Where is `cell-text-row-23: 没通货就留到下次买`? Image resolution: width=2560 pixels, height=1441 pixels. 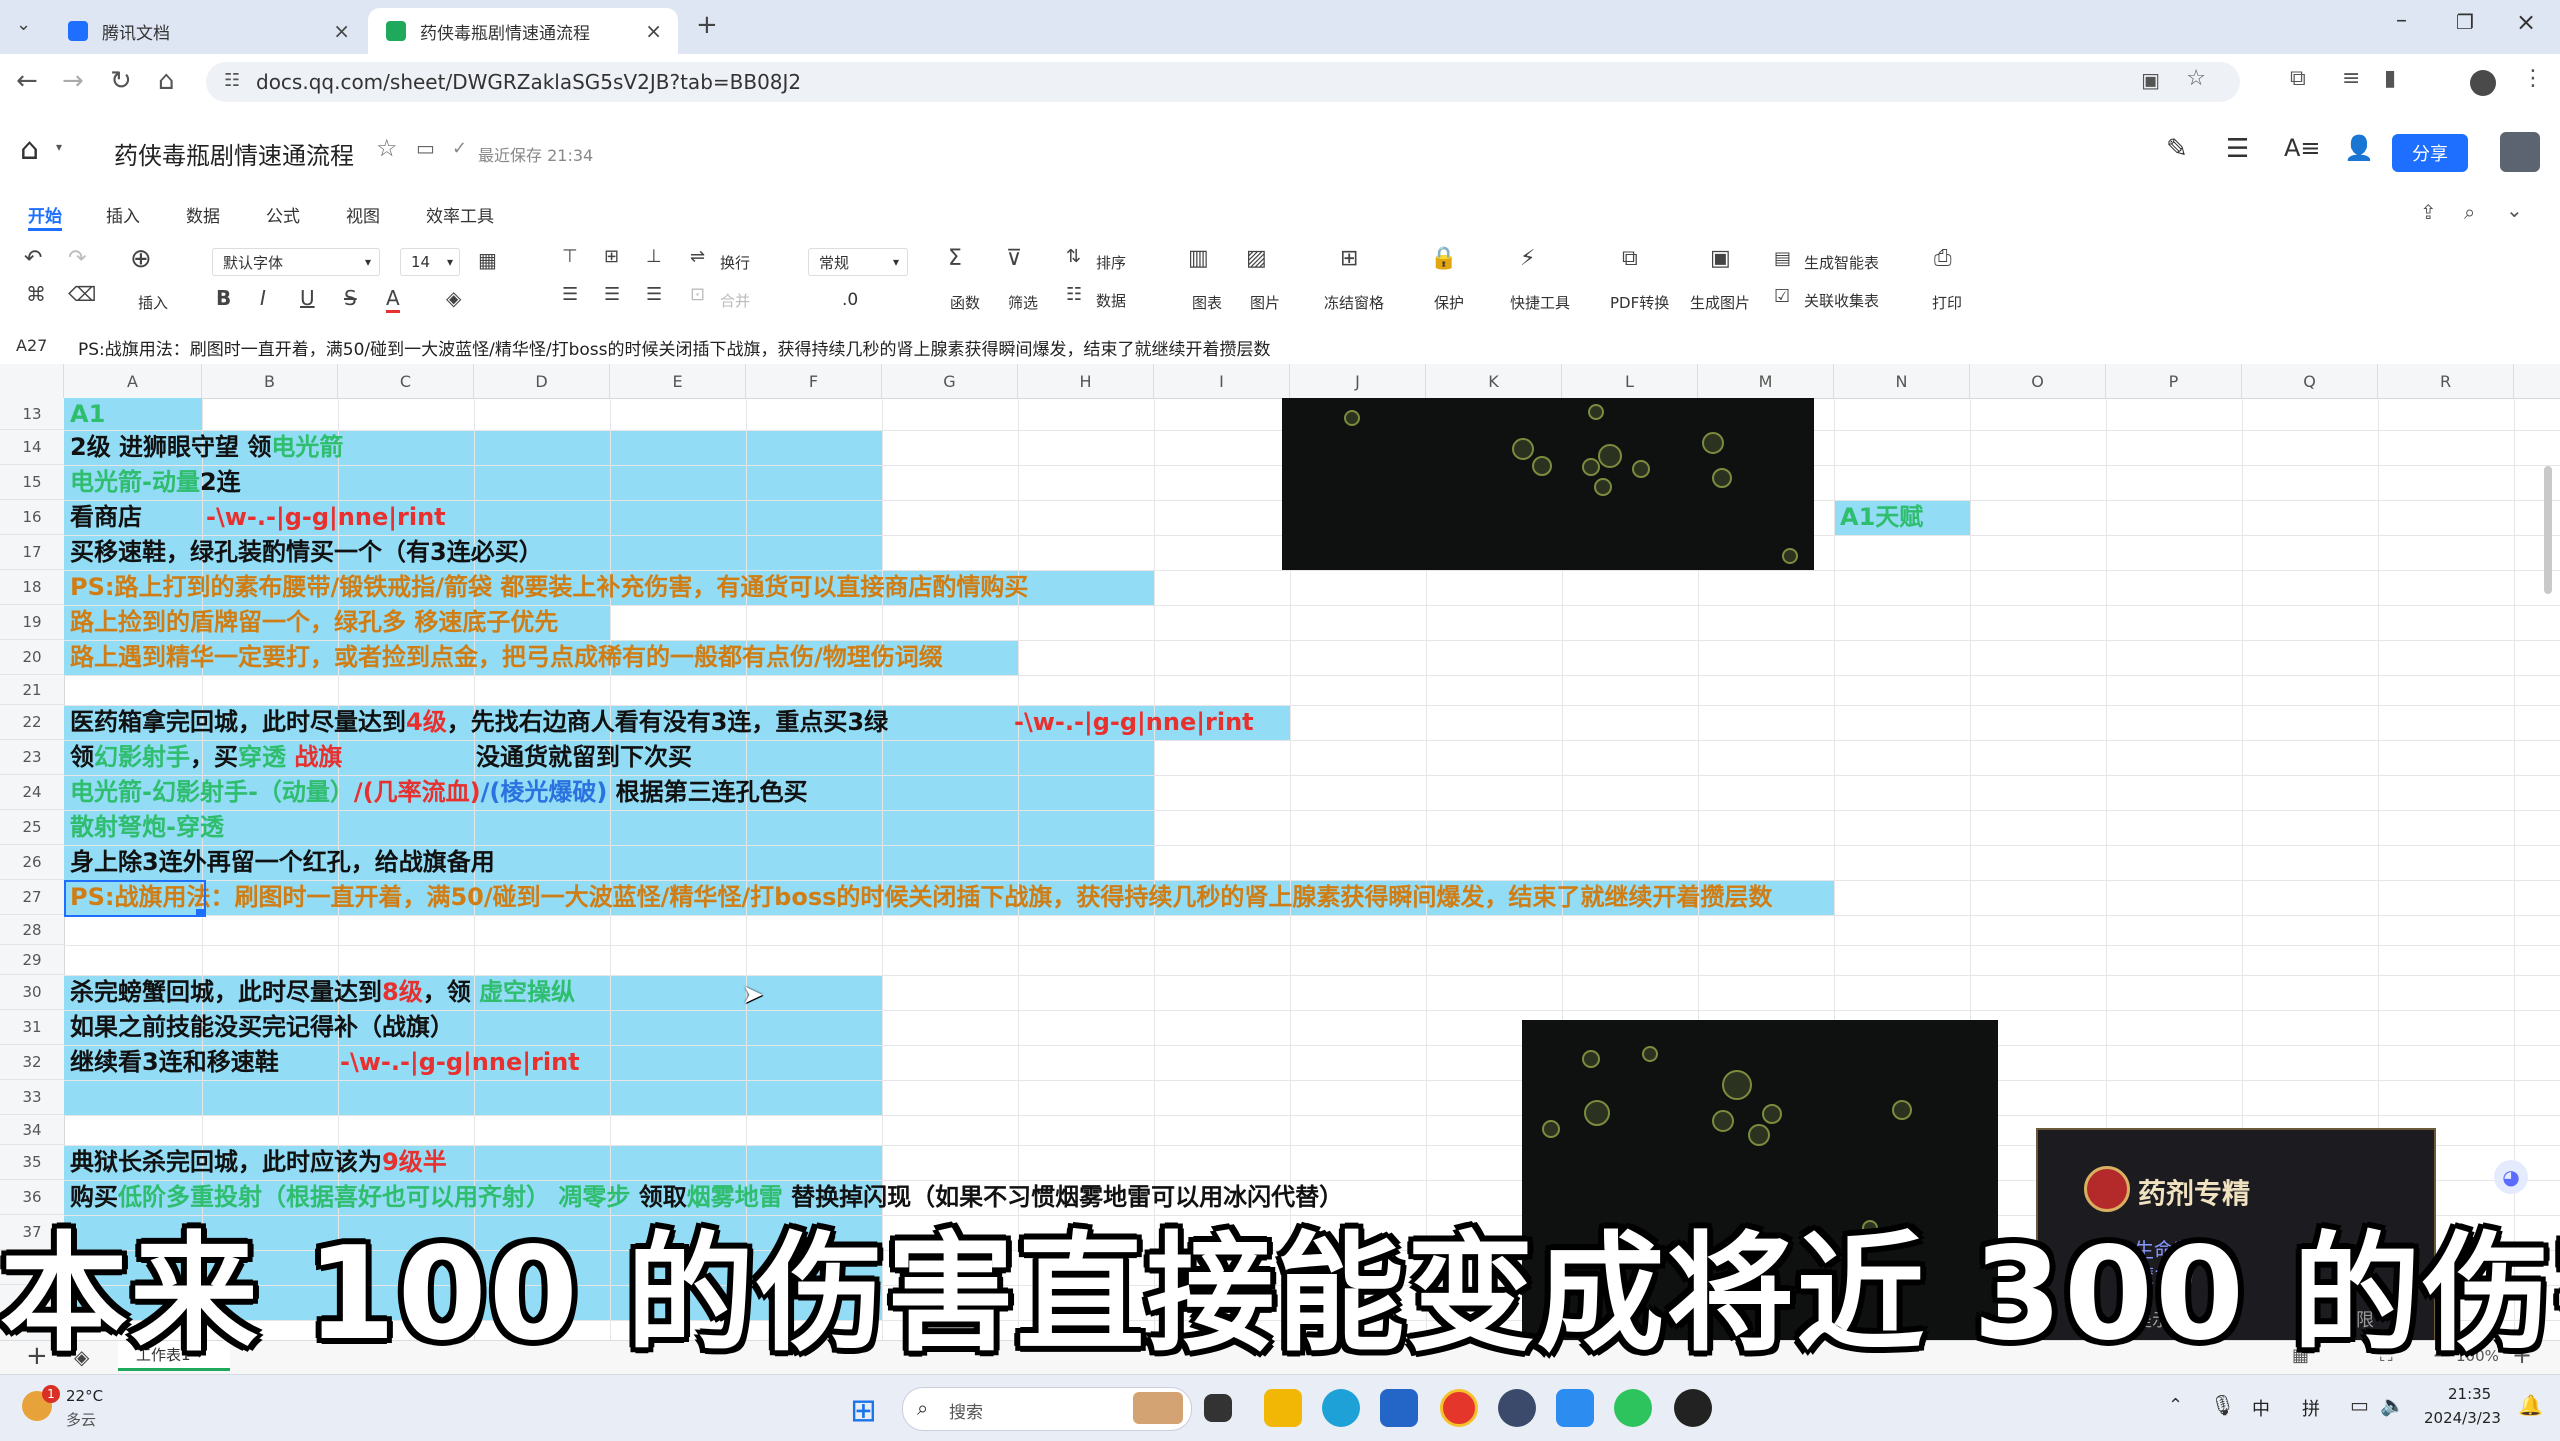
cell-text-row-23: 没通货就留到下次买 is located at coordinates (584, 757).